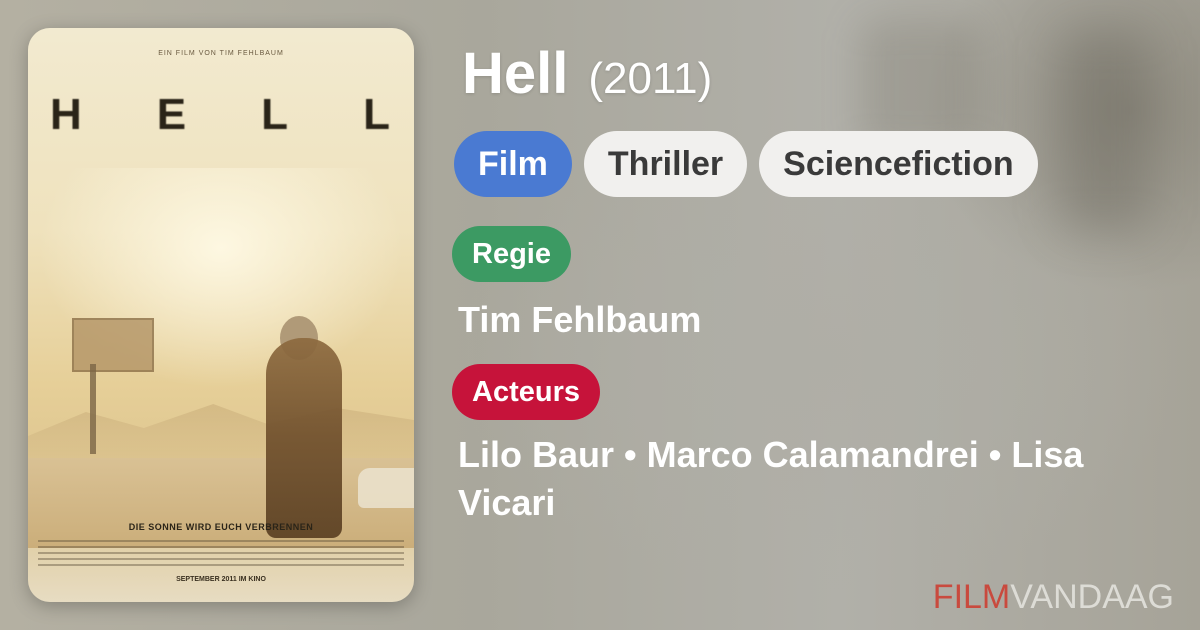 Image resolution: width=1200 pixels, height=630 pixels. I want to click on poster-tagline: DIE SONNE WIRD EUCH VERBRENNEN, so click(221, 527).